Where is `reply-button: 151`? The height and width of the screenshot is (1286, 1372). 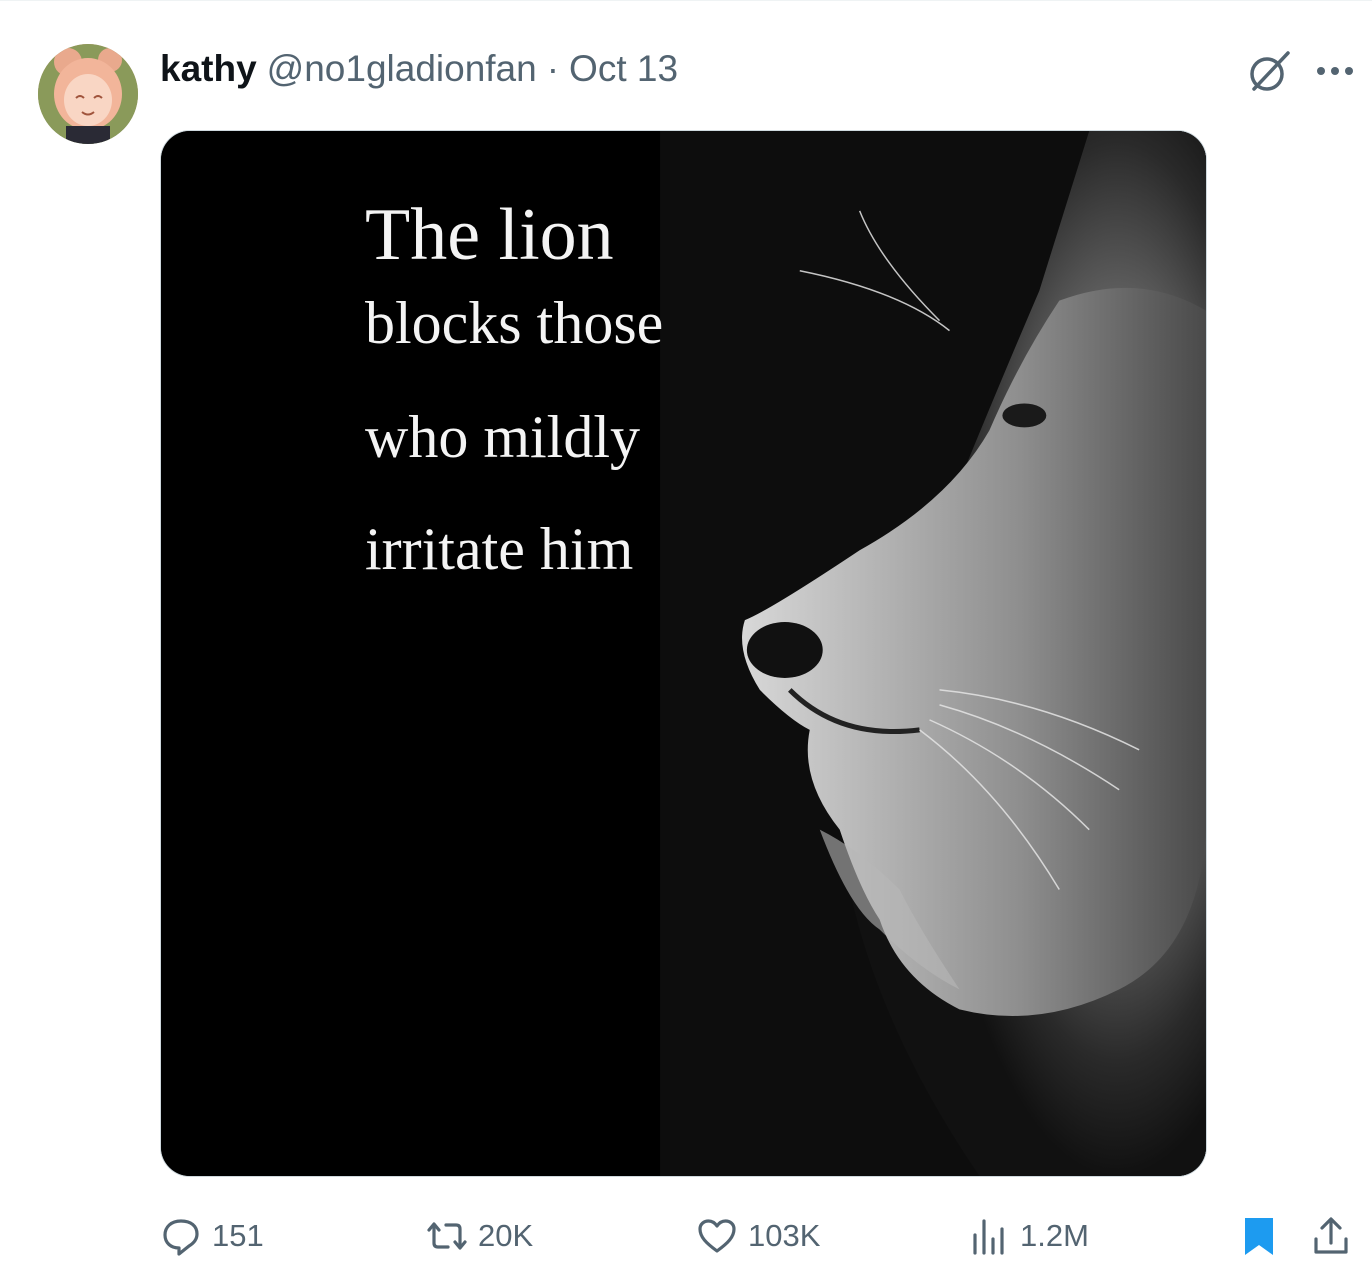 reply-button: 151 is located at coordinates (212, 1236).